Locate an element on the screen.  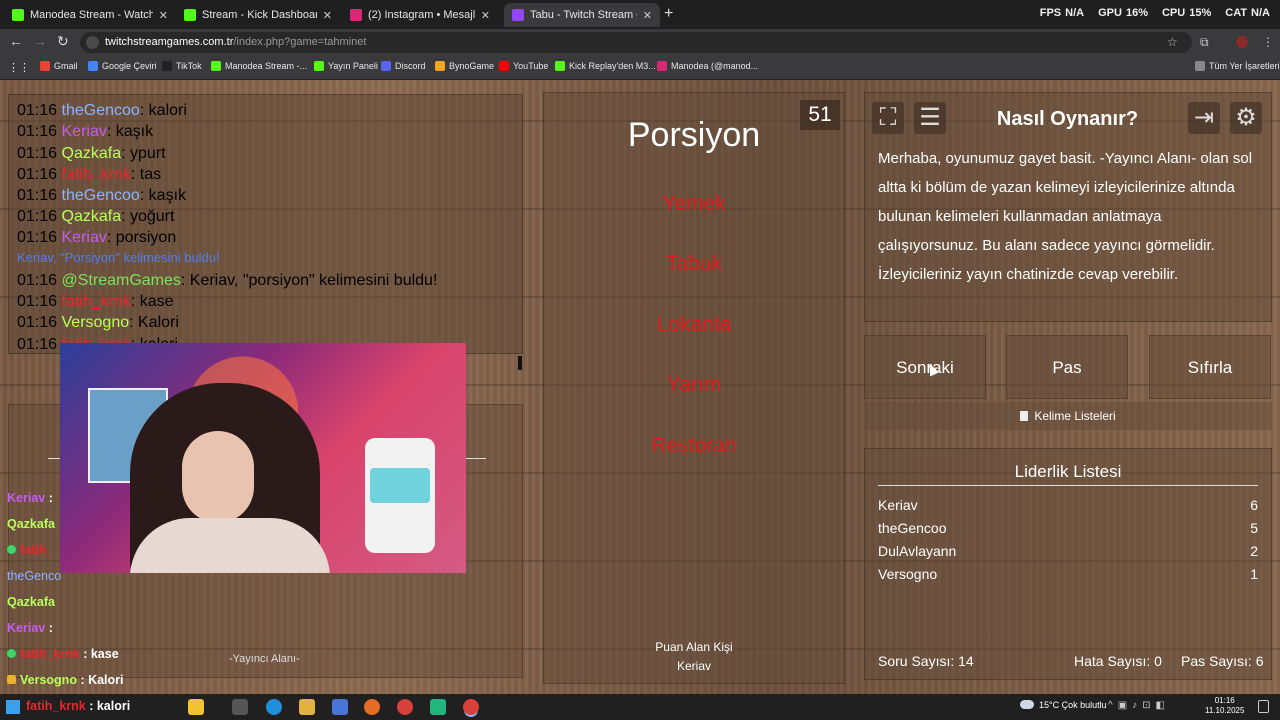
windows-start-icon is located at coordinates (13, 707).